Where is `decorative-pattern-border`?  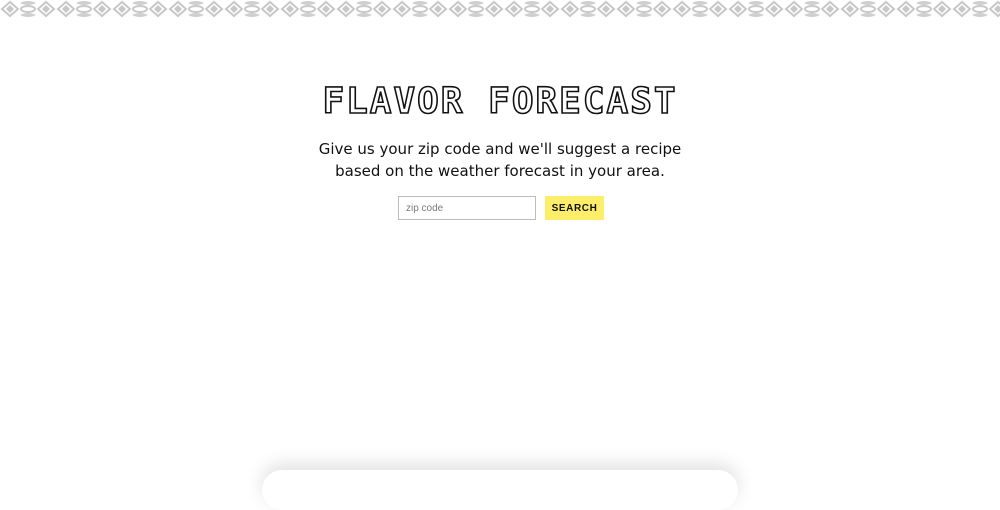 decorative-pattern-border is located at coordinates (500, 9).